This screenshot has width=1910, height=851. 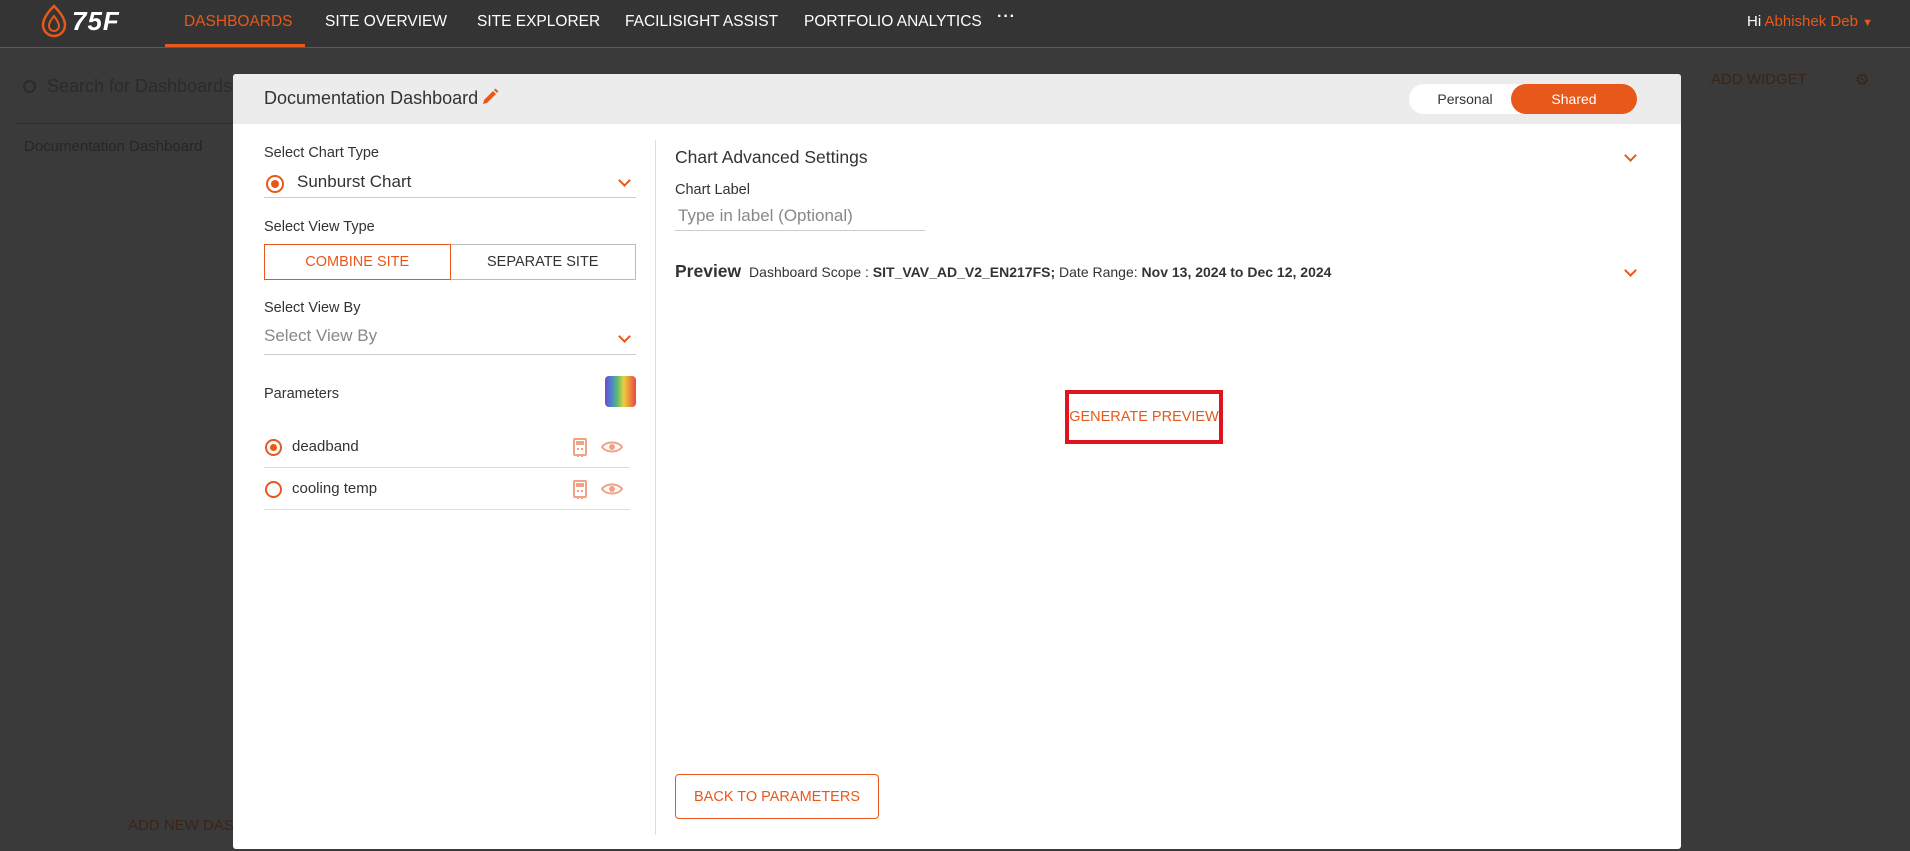 What do you see at coordinates (301, 394) in the screenshot?
I see `parameters-label: Parameters` at bounding box center [301, 394].